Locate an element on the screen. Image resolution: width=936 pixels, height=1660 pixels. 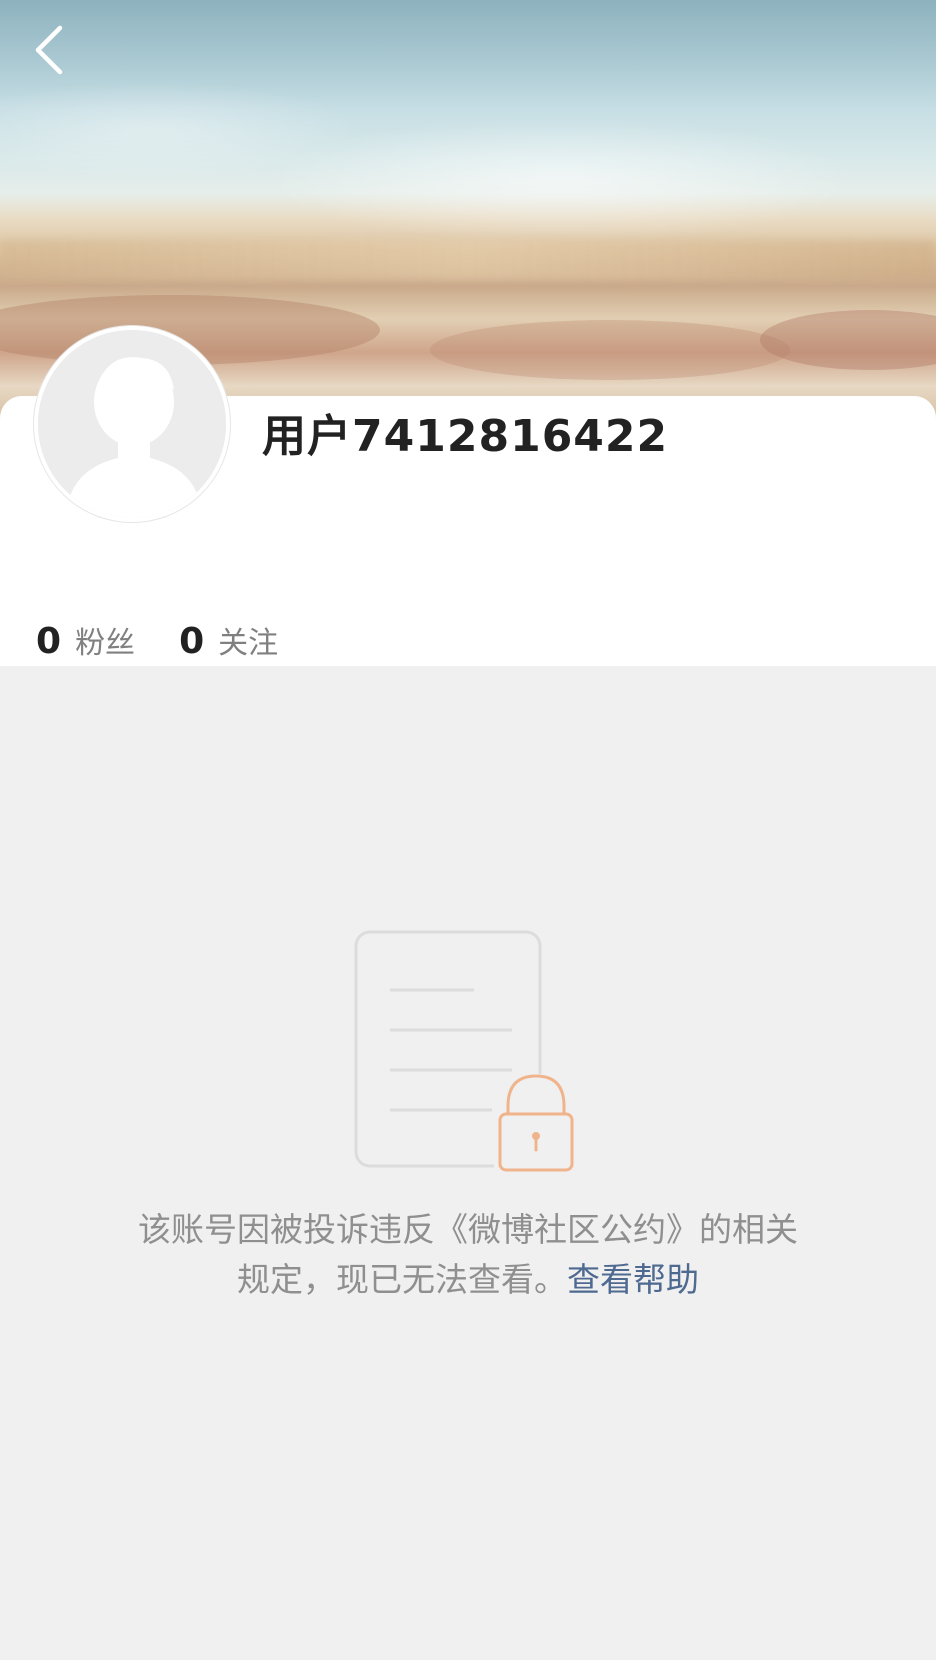
view-help-link: 查看帮助 is located at coordinates (633, 1279).